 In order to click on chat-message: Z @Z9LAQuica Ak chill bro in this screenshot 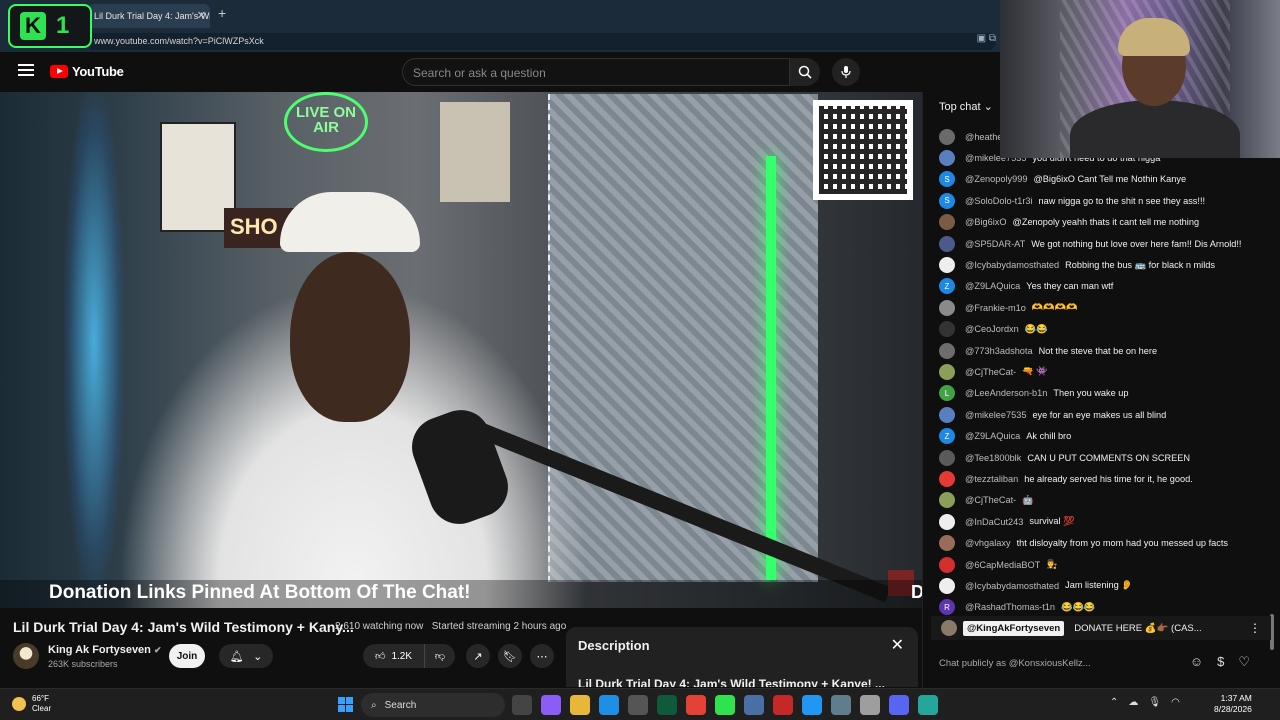, I will do `click(1096, 435)`.